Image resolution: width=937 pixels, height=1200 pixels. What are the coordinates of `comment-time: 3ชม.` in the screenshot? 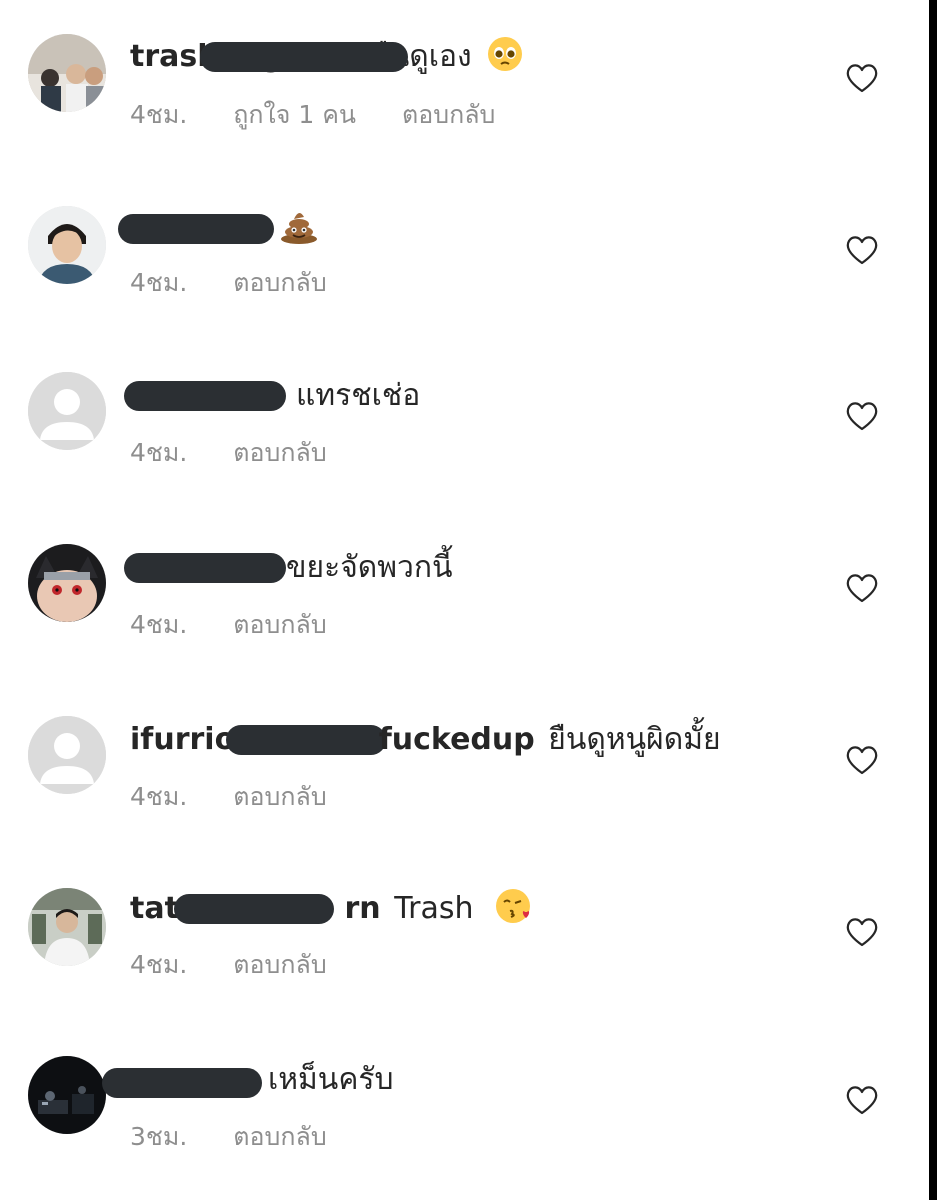 It's located at (159, 1136).